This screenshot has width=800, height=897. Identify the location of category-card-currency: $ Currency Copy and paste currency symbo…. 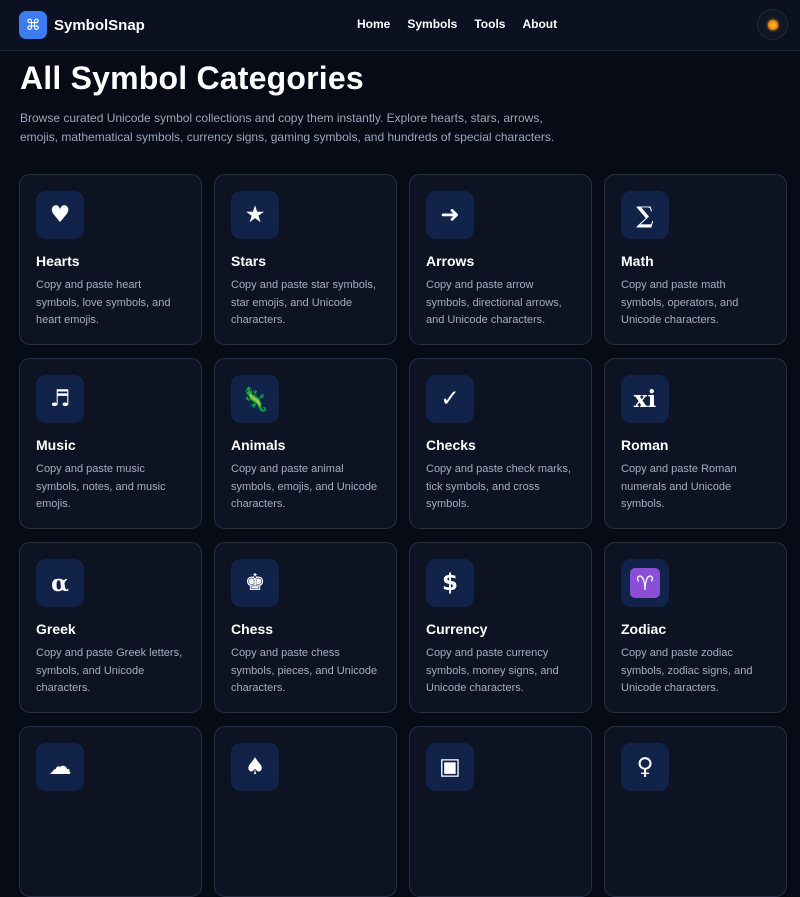
(500, 627).